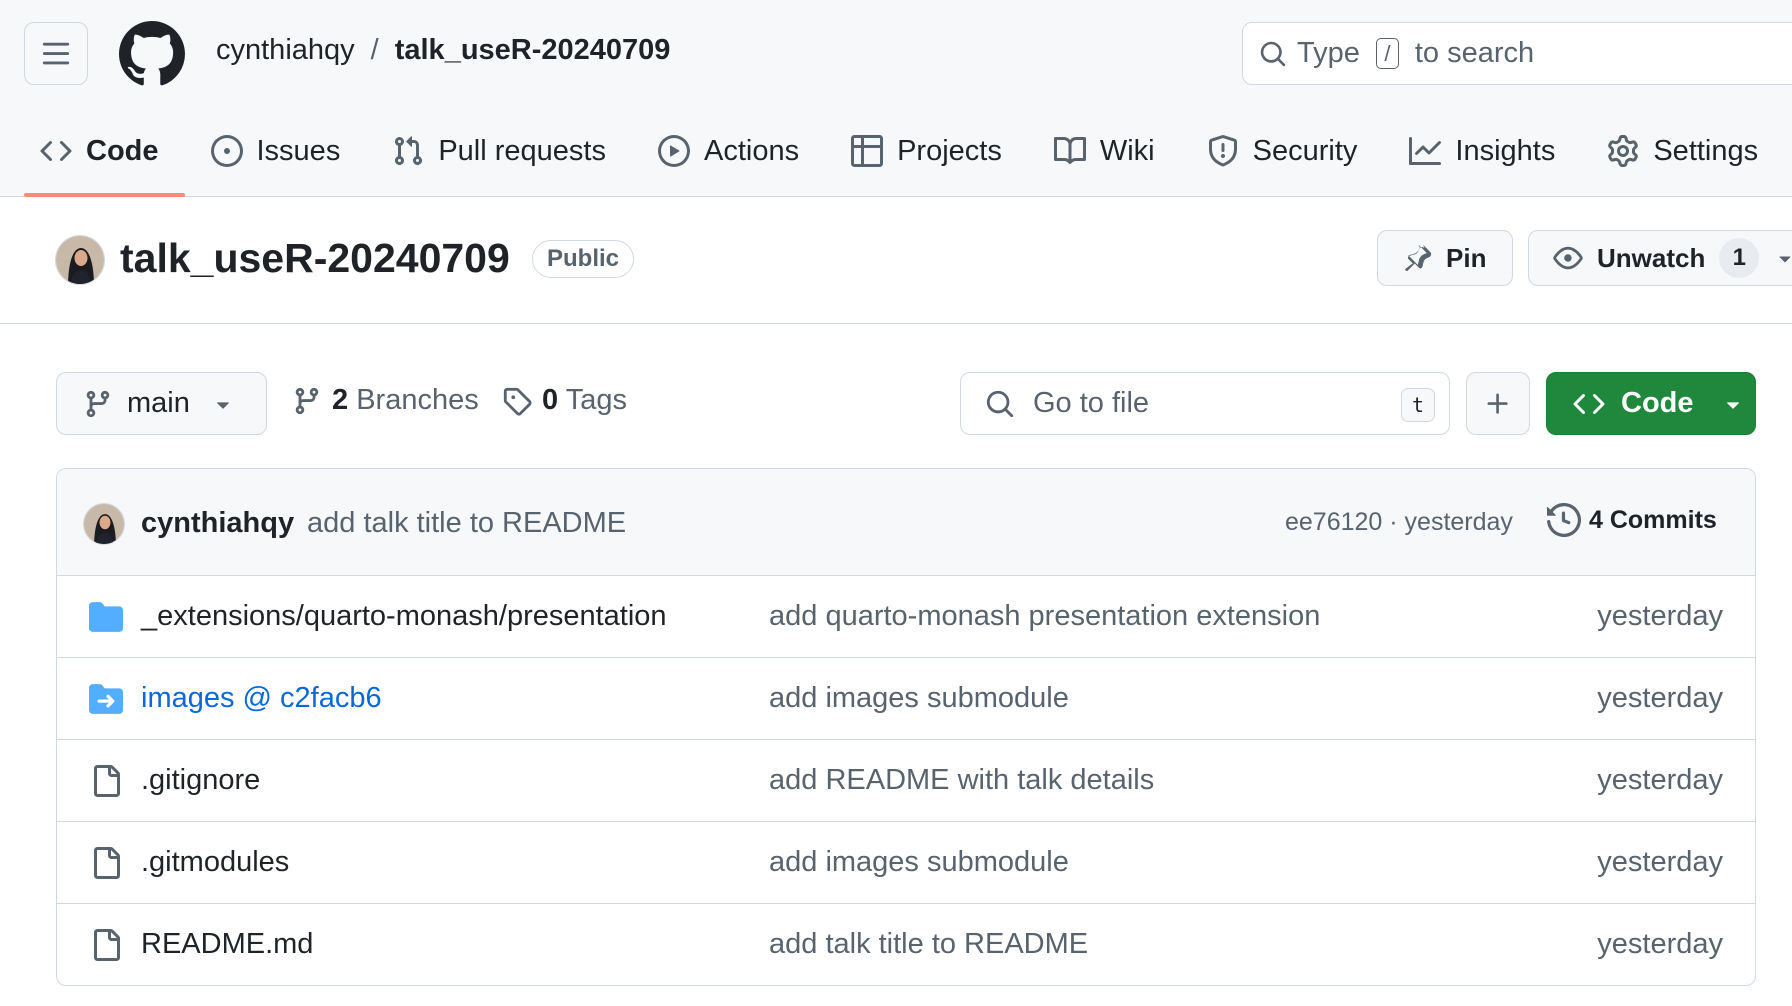  I want to click on file-commit-message-link: add talk title to README, so click(928, 944).